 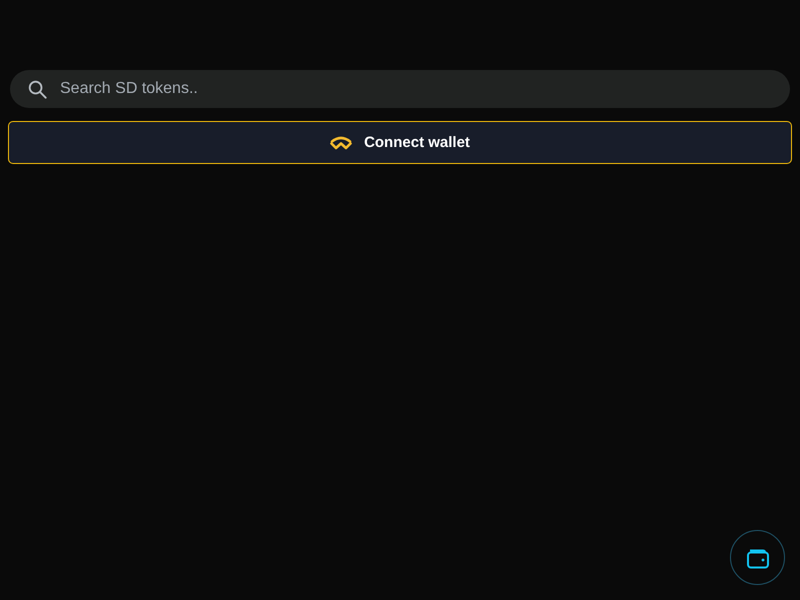 What do you see at coordinates (758, 557) in the screenshot?
I see `wallet-icon` at bounding box center [758, 557].